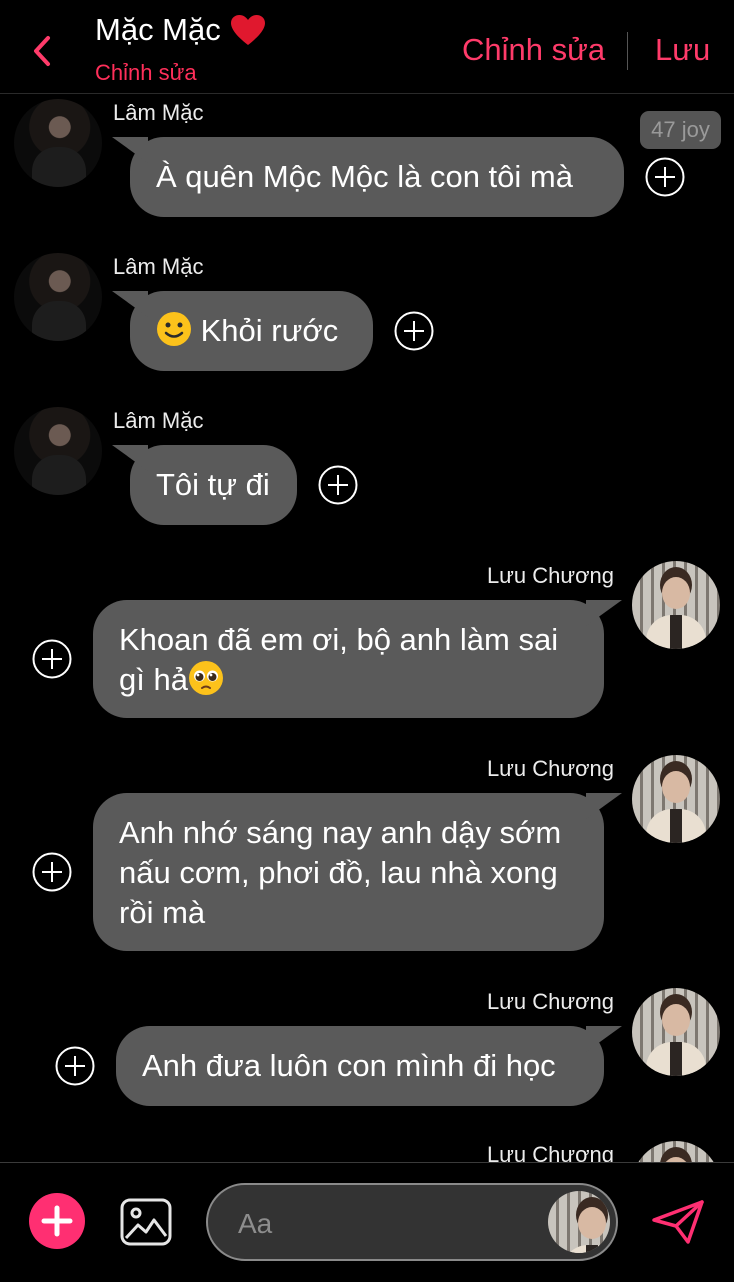 The height and width of the screenshot is (1282, 734). I want to click on message-bubble: À quên Mộc Mộc là con tôi mà, so click(377, 177).